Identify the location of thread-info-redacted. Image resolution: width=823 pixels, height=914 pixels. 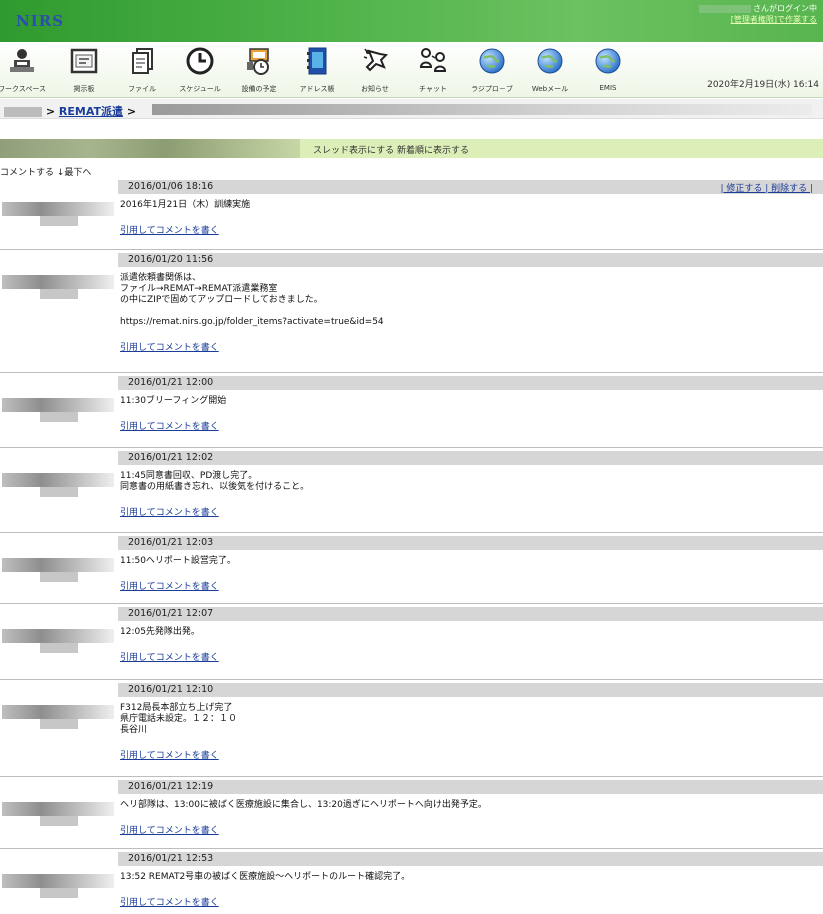
(150, 148).